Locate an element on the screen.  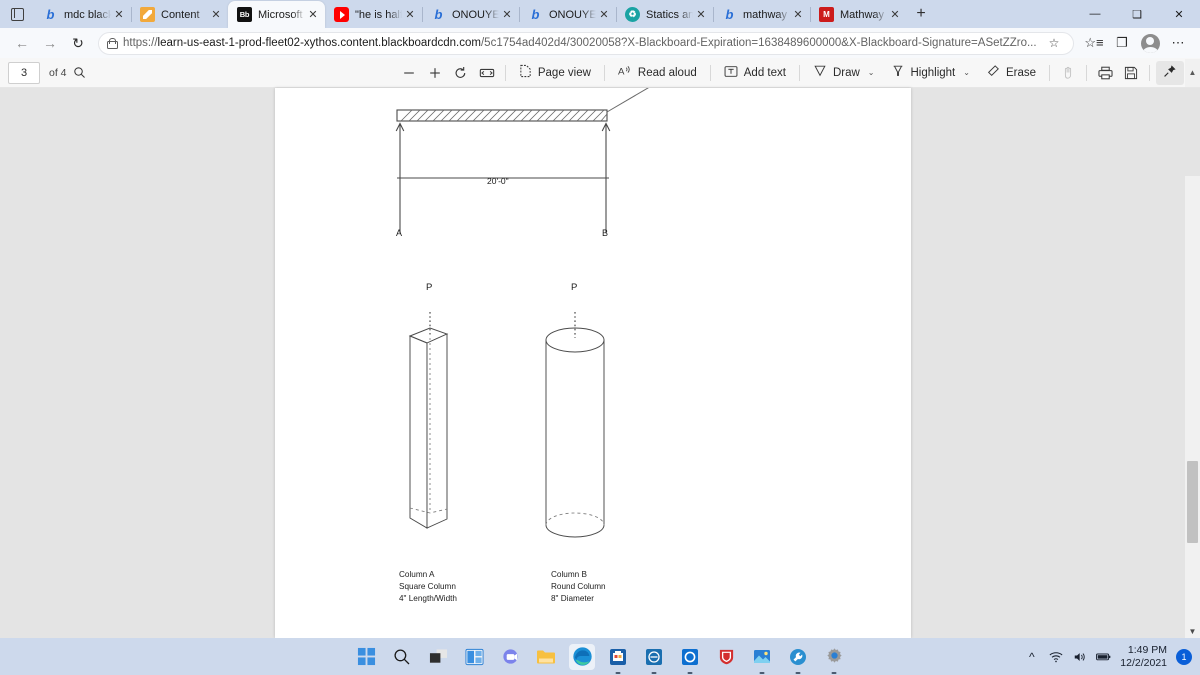
highlight-button: Highlight ⌄ is located at coordinates (930, 73).